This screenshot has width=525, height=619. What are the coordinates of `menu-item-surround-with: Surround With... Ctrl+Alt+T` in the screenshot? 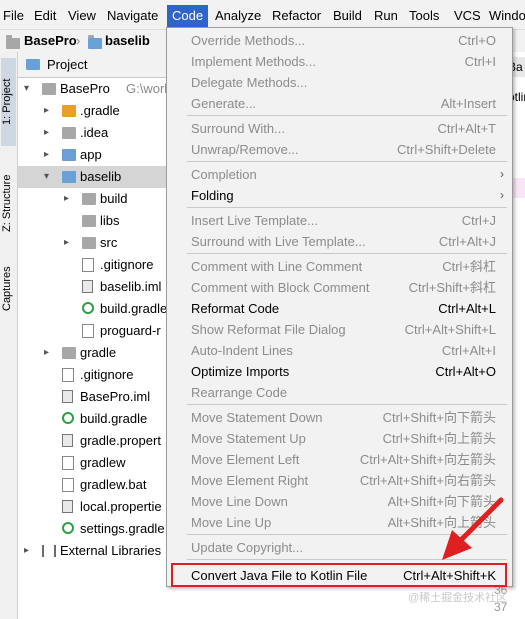 It's located at (339, 128).